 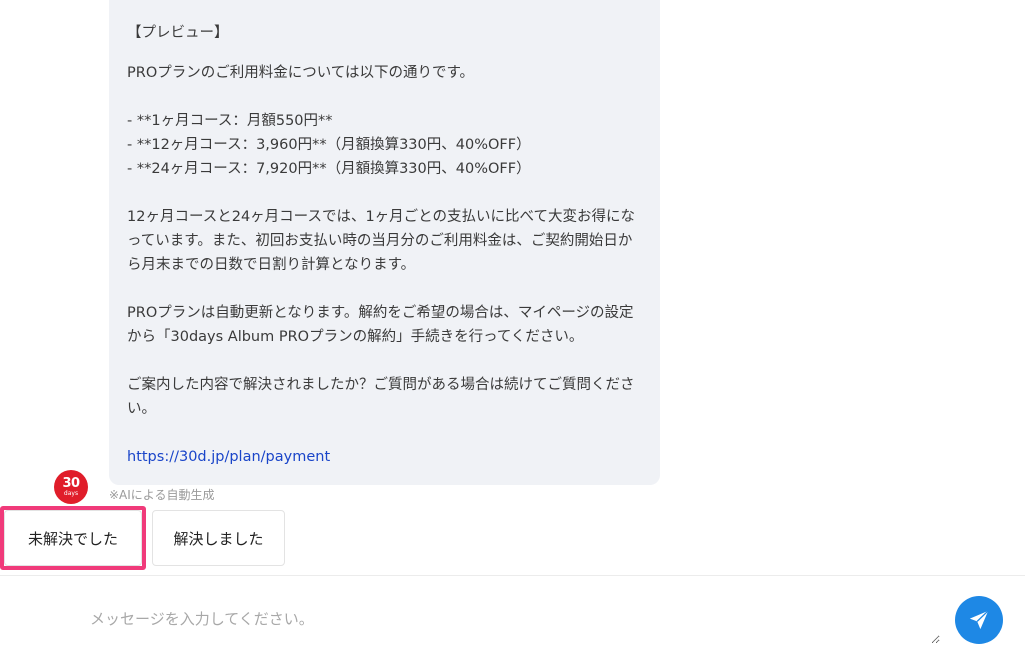 I want to click on logo-text: days, so click(x=71, y=493).